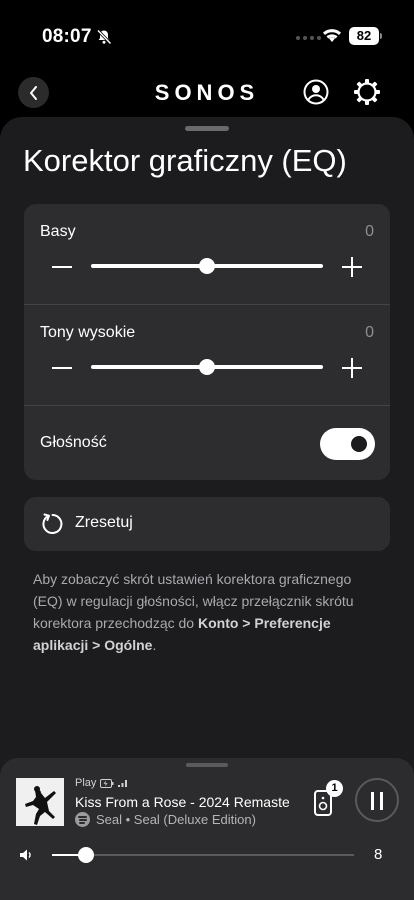 This screenshot has height=900, width=414. What do you see at coordinates (359, 444) in the screenshot?
I see `loudness-toggle-knob` at bounding box center [359, 444].